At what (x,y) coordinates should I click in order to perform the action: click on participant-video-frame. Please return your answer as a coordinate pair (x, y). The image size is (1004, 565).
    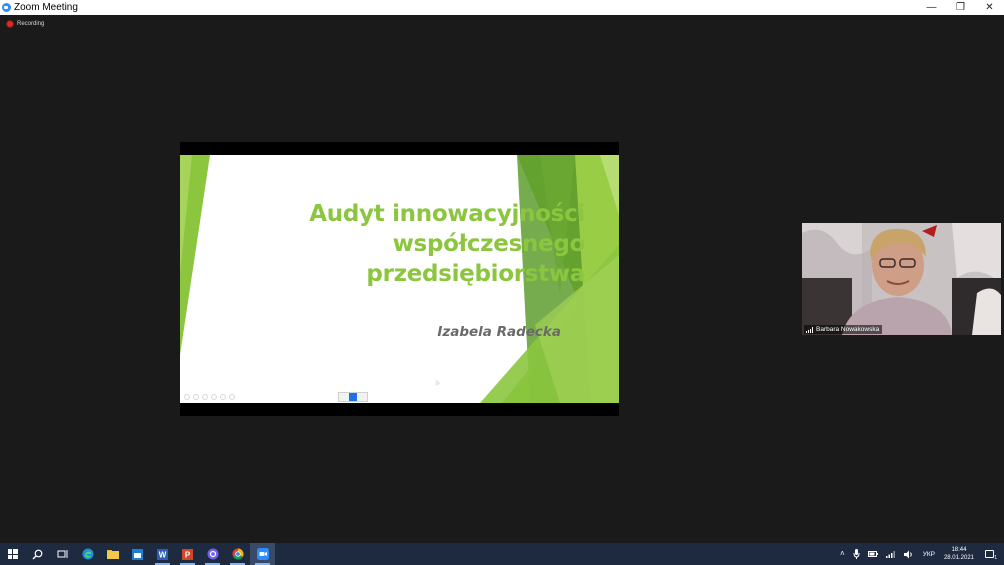
    Looking at the image, I should click on (901, 279).